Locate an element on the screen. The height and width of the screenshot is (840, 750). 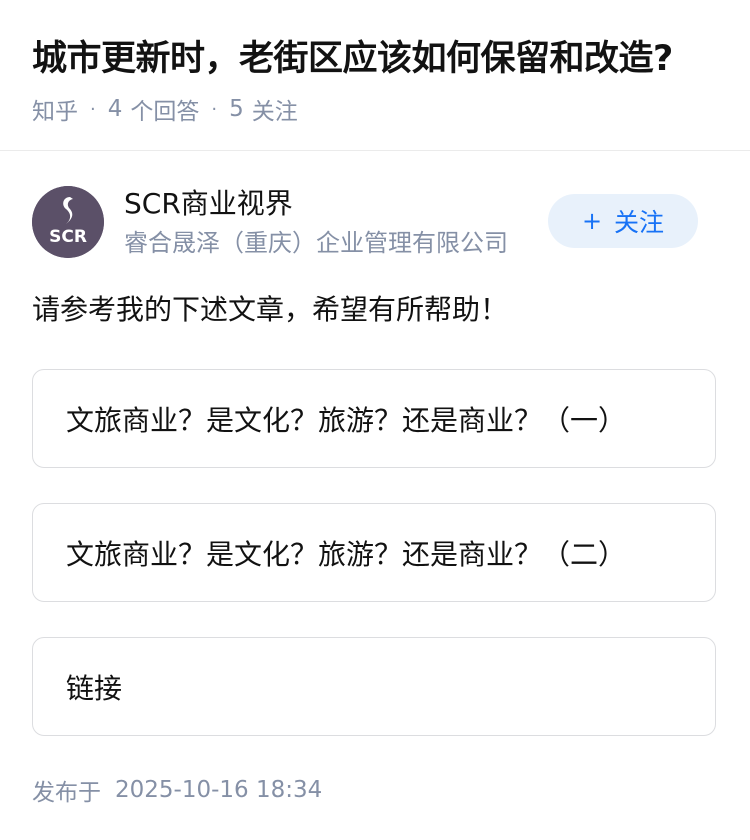
published-time: 2025-10-16 18:34 is located at coordinates (219, 790).